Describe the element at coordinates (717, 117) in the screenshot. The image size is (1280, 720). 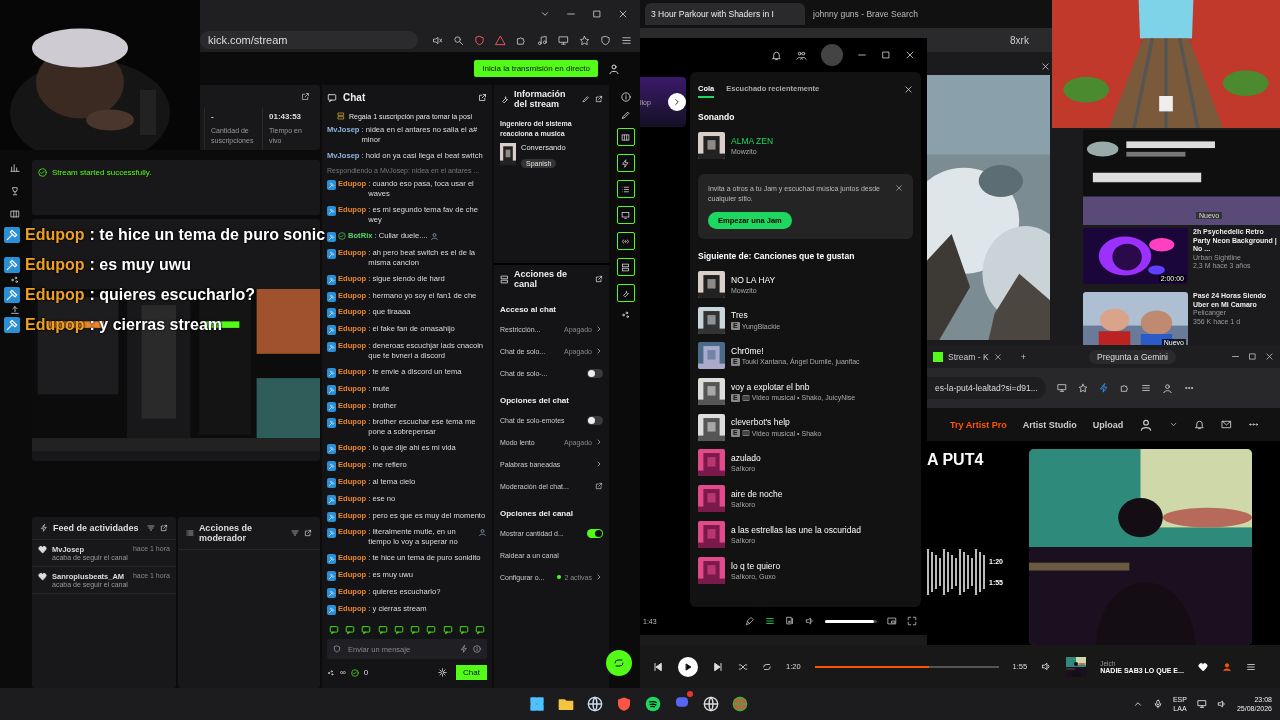
I see `section-heading: Sonando` at that location.